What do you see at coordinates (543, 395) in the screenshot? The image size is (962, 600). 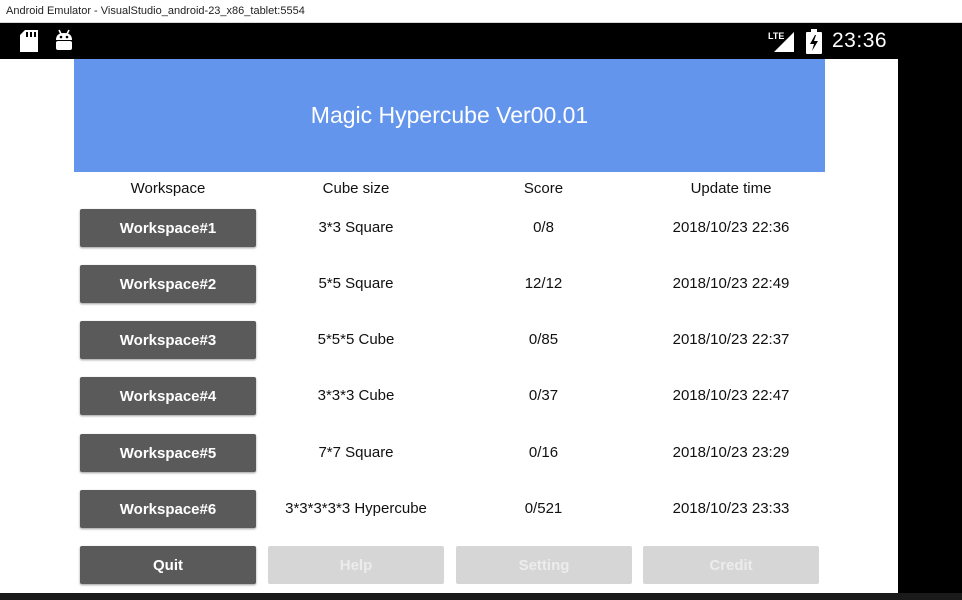 I see `score-cell: 0/37` at bounding box center [543, 395].